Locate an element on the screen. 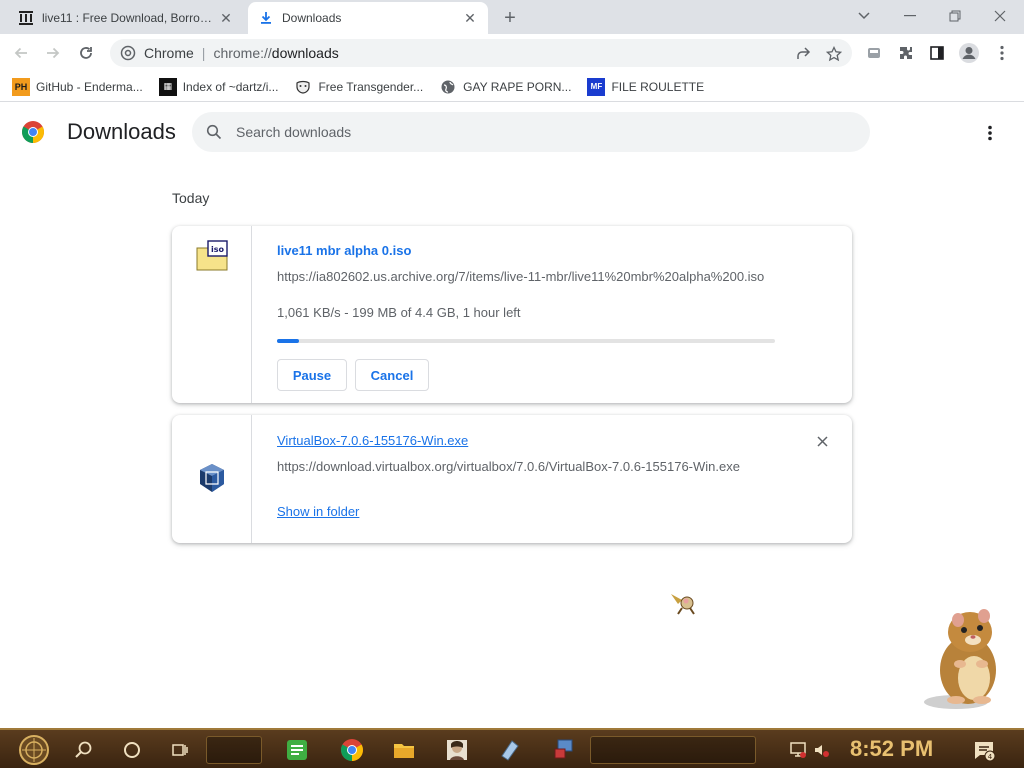 Image resolution: width=1024 pixels, height=768 pixels. page-title: Downloads is located at coordinates (121, 131).